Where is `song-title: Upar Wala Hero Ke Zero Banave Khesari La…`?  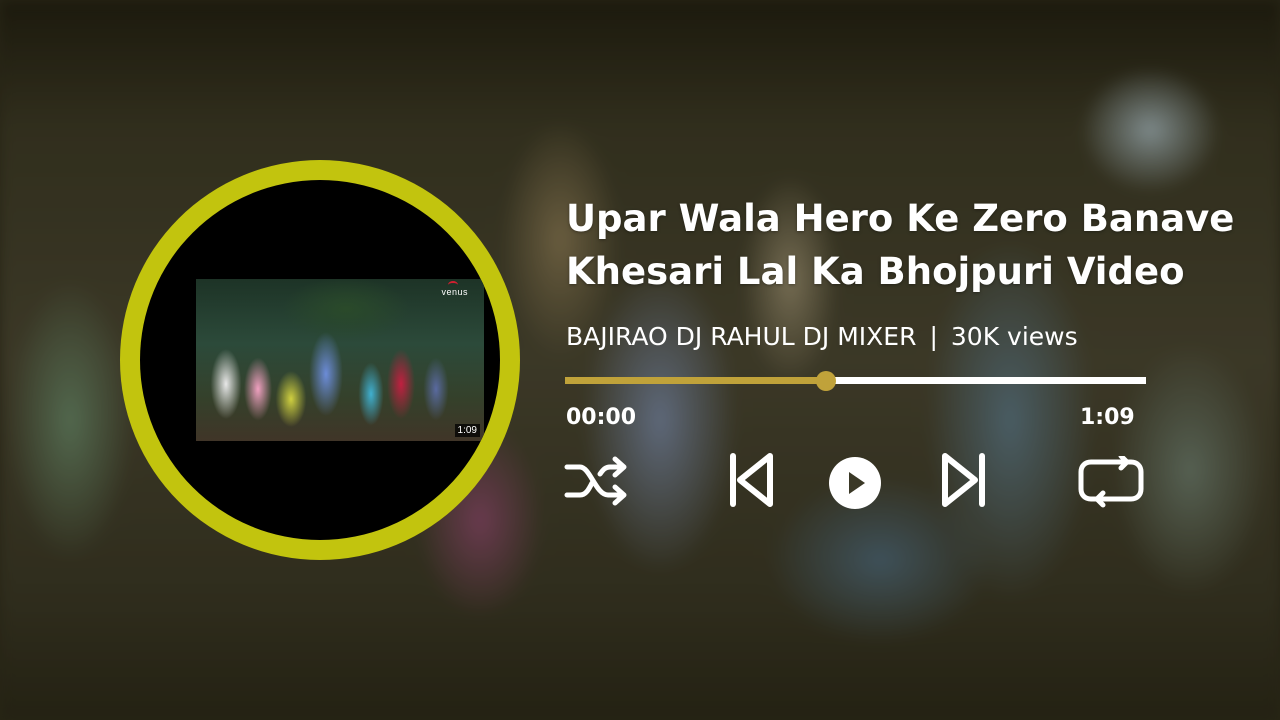
song-title: Upar Wala Hero Ke Zero Banave Khesari La… is located at coordinates (921, 245).